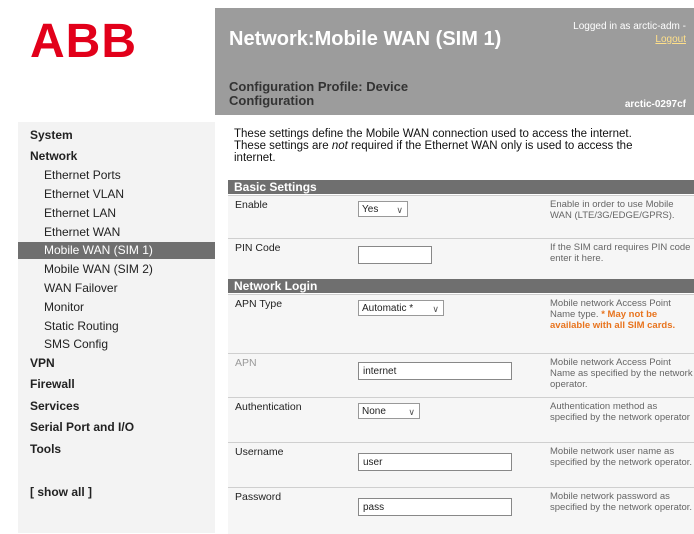 Image resolution: width=694 pixels, height=534 pixels. What do you see at coordinates (365, 39) in the screenshot?
I see `page-title: Network:Mobile WAN (SIM 1)` at bounding box center [365, 39].